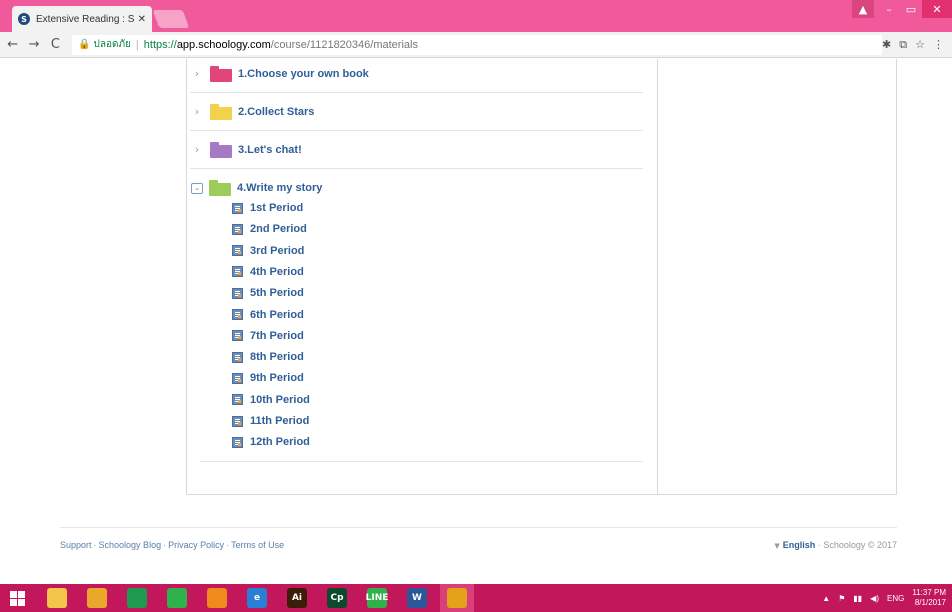  I want to click on period-item: 10th Period, so click(271, 400).